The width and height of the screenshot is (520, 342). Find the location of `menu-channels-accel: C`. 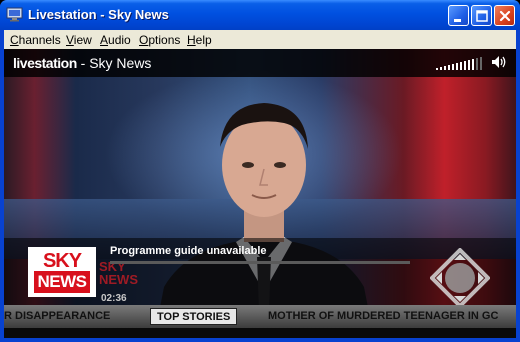

menu-channels-accel: C is located at coordinates (14, 40).